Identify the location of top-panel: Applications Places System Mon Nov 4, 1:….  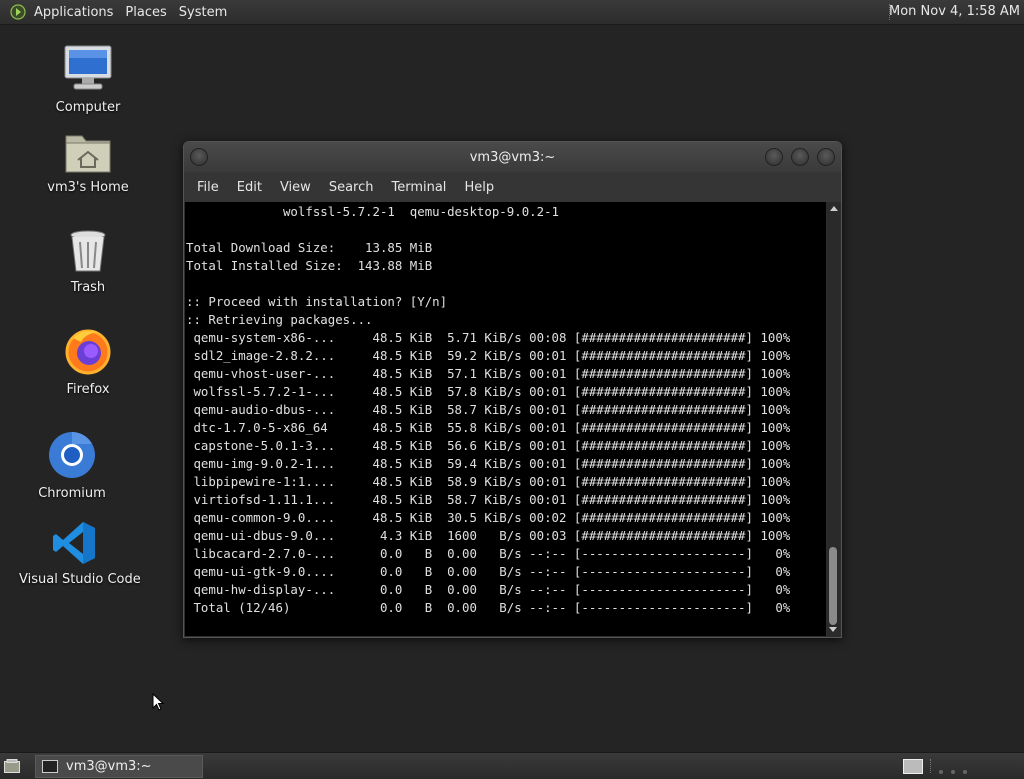
(512, 12).